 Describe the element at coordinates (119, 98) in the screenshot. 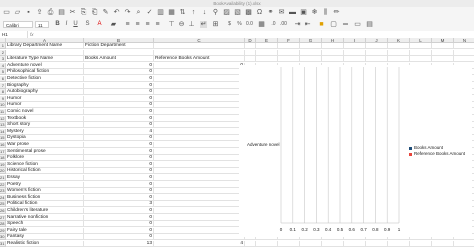

I see `cell-b9: 0` at that location.